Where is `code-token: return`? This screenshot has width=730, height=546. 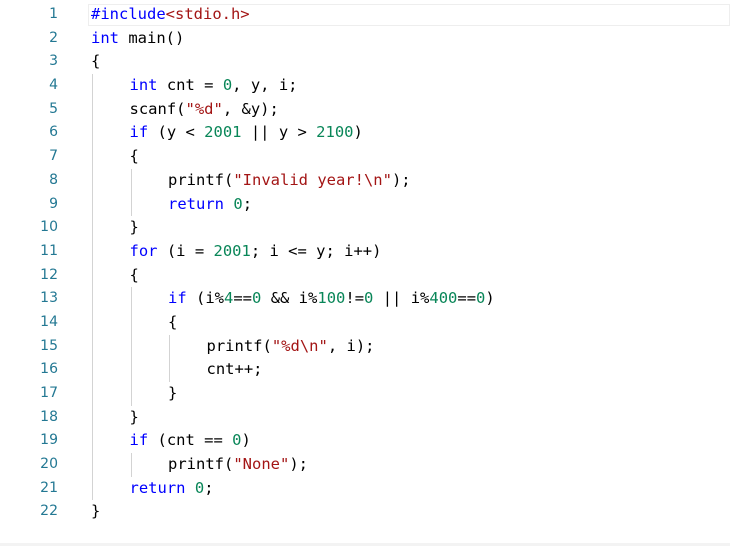
code-token: return is located at coordinates (196, 203).